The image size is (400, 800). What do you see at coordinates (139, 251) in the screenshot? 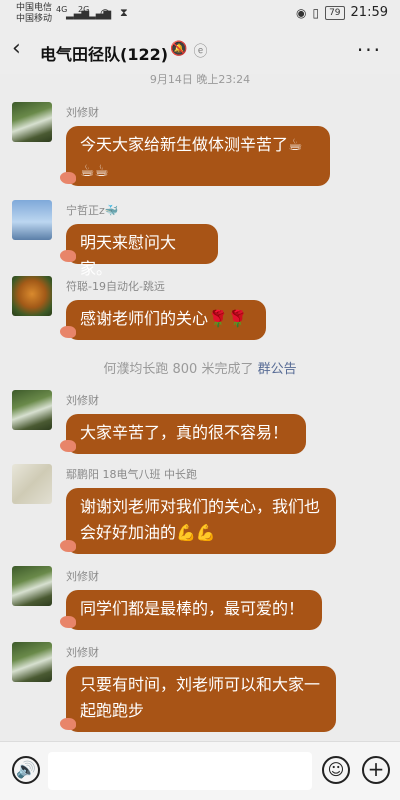
I see `message-bubble: 明天来慰问大家。` at bounding box center [139, 251].